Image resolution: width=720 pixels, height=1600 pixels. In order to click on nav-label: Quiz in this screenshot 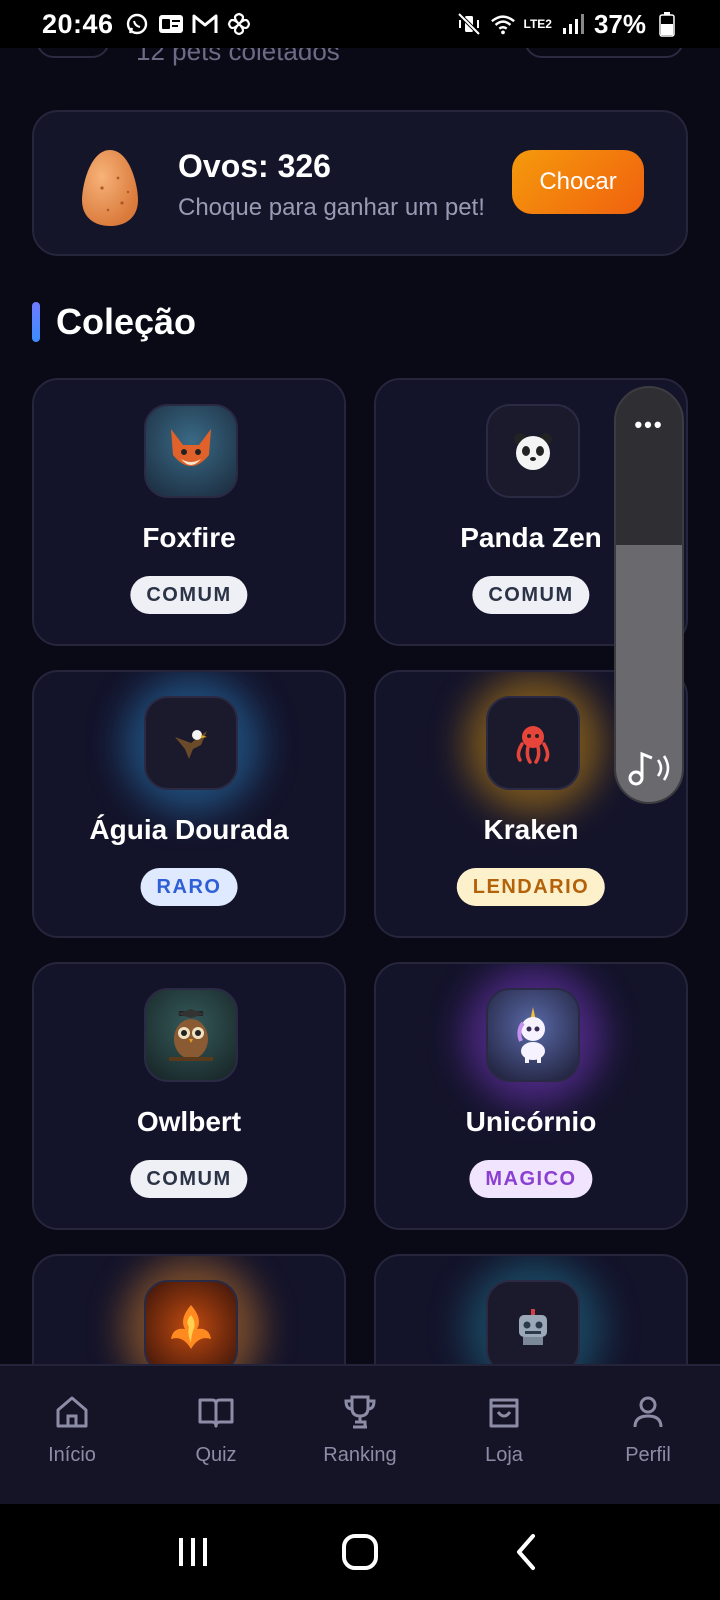, I will do `click(216, 1455)`.